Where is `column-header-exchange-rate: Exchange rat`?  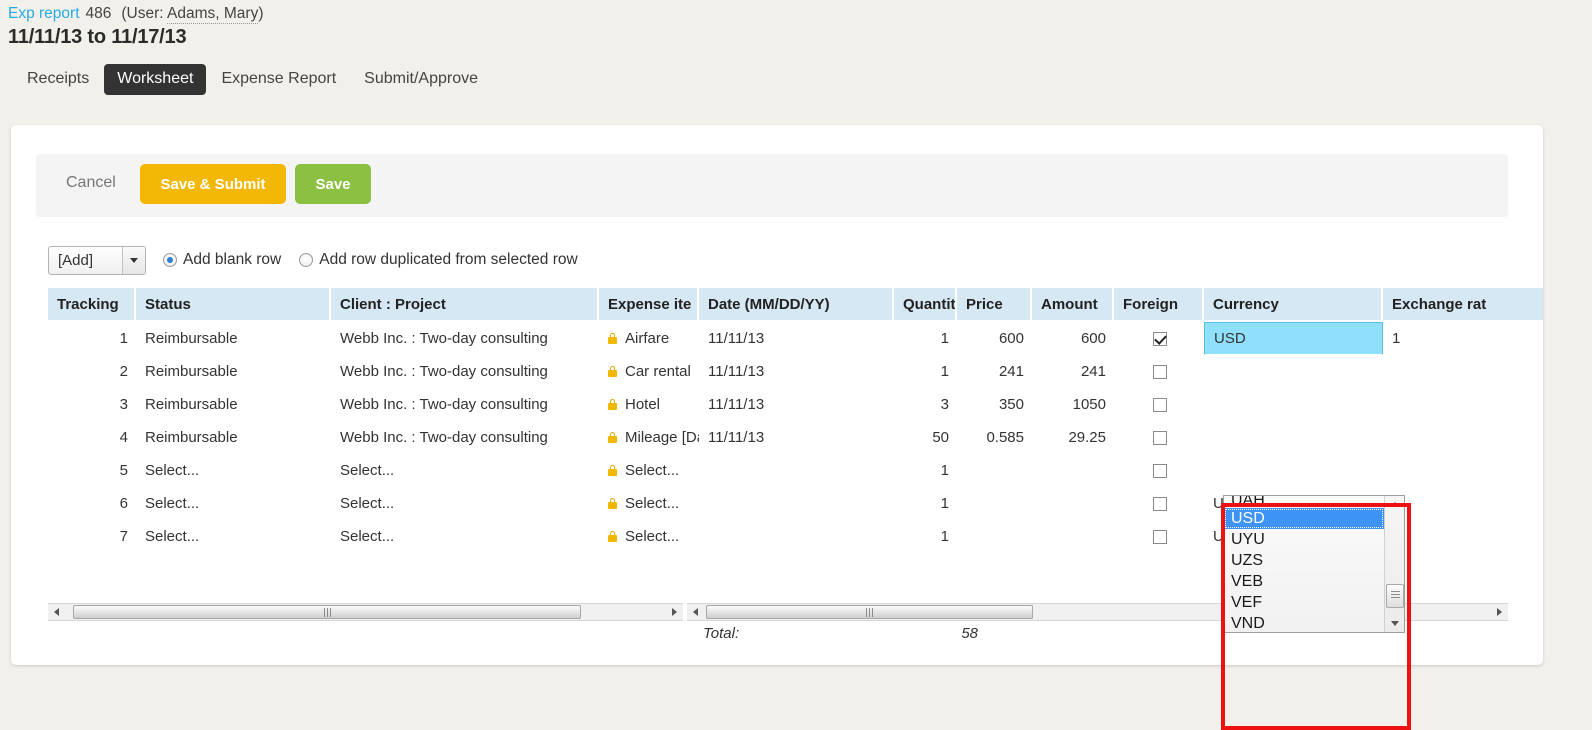
column-header-exchange-rate: Exchange rat is located at coordinates (1463, 305).